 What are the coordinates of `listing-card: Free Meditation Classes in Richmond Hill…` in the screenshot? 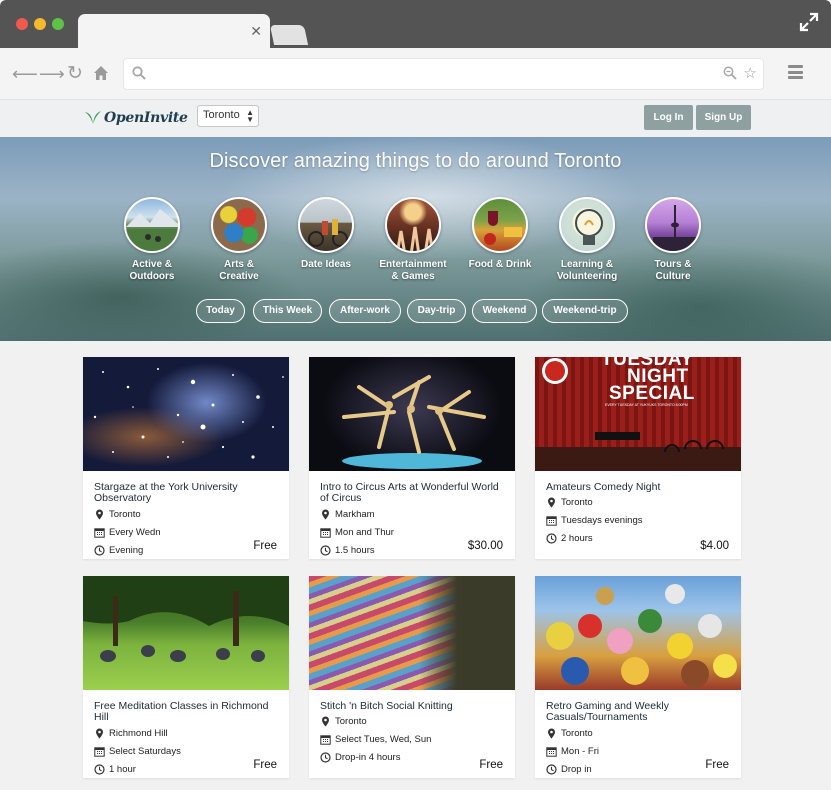 It's located at (186, 677).